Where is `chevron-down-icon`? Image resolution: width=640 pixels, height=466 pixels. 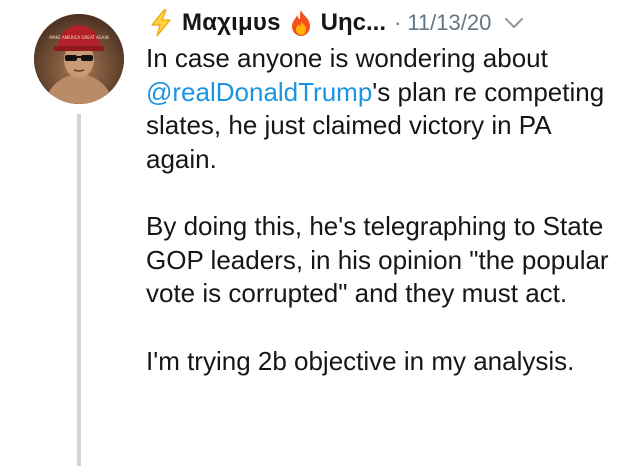 chevron-down-icon is located at coordinates (514, 23).